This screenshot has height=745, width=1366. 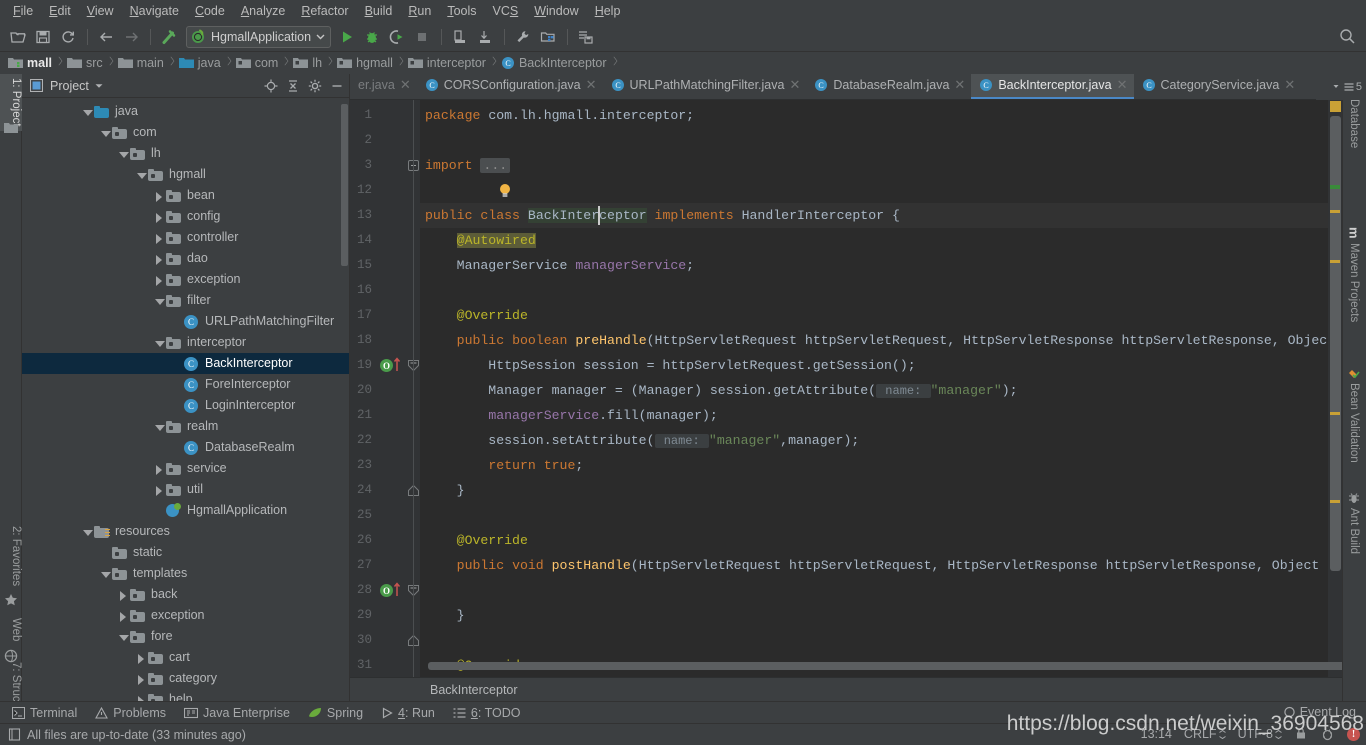 What do you see at coordinates (185, 594) in the screenshot?
I see `tree-item-back: back` at bounding box center [185, 594].